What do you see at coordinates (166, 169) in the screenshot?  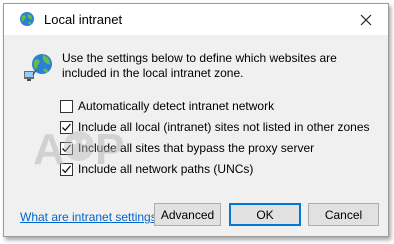 I see `option-label: Include all network paths (UNCs)` at bounding box center [166, 169].